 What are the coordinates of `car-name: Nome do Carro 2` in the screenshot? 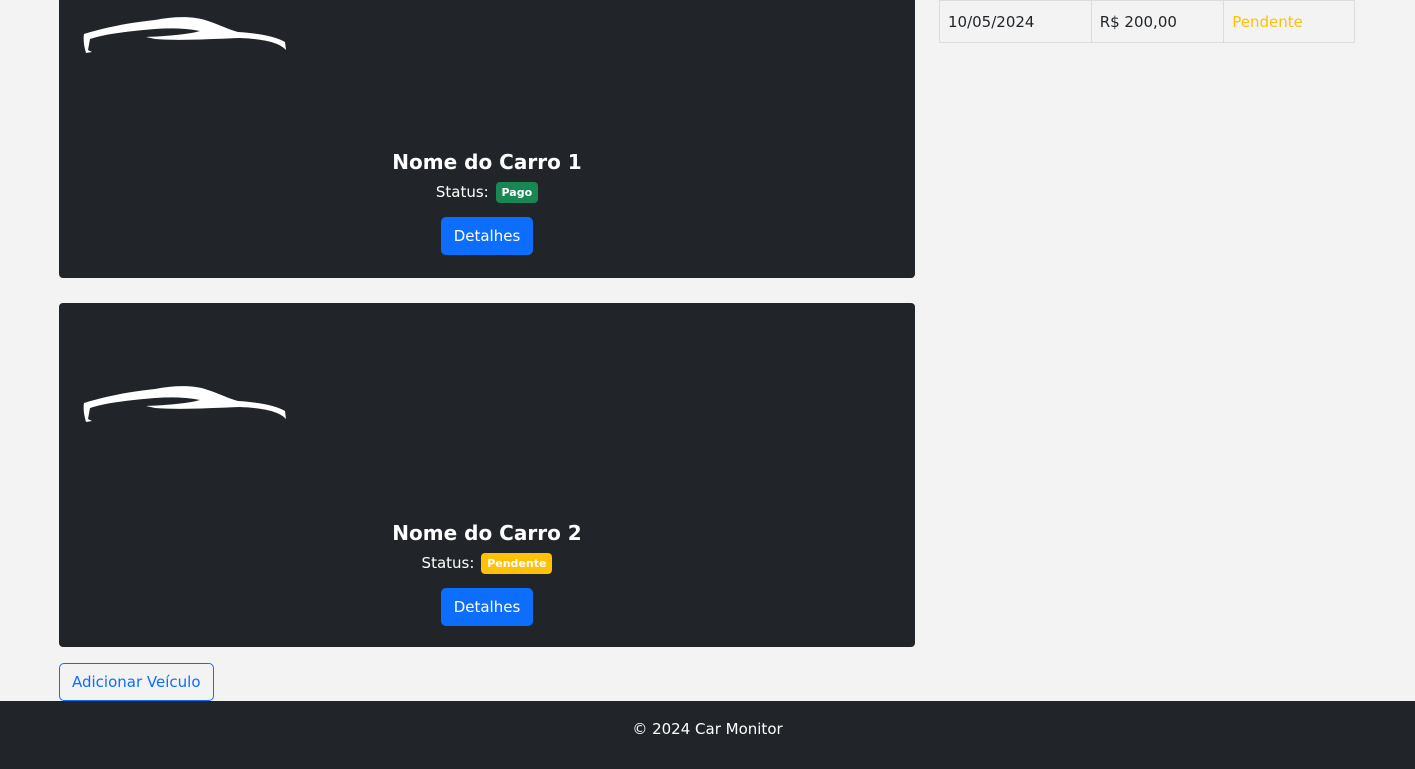 It's located at (487, 533).